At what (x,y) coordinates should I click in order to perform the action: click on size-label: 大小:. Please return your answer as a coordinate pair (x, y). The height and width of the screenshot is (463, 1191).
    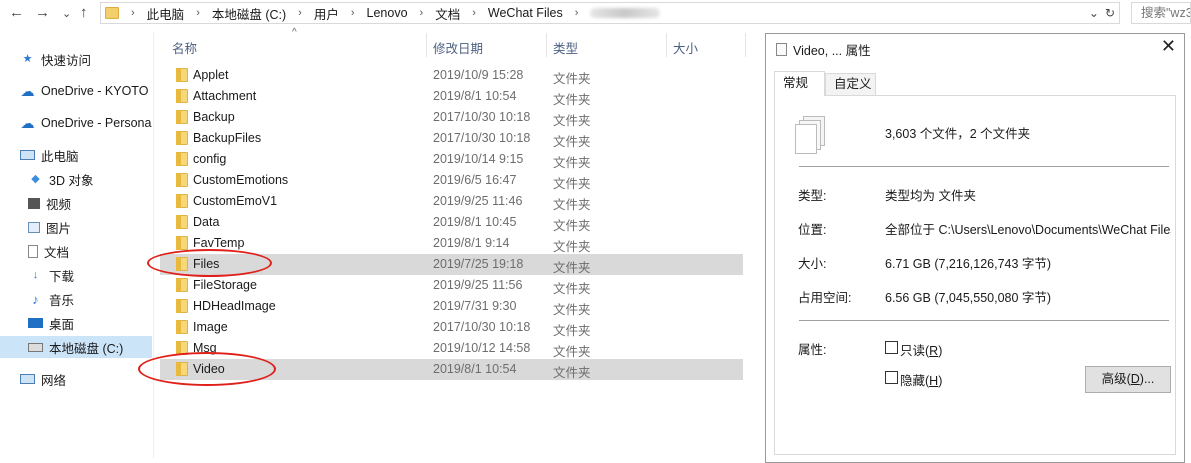
    Looking at the image, I should click on (812, 264).